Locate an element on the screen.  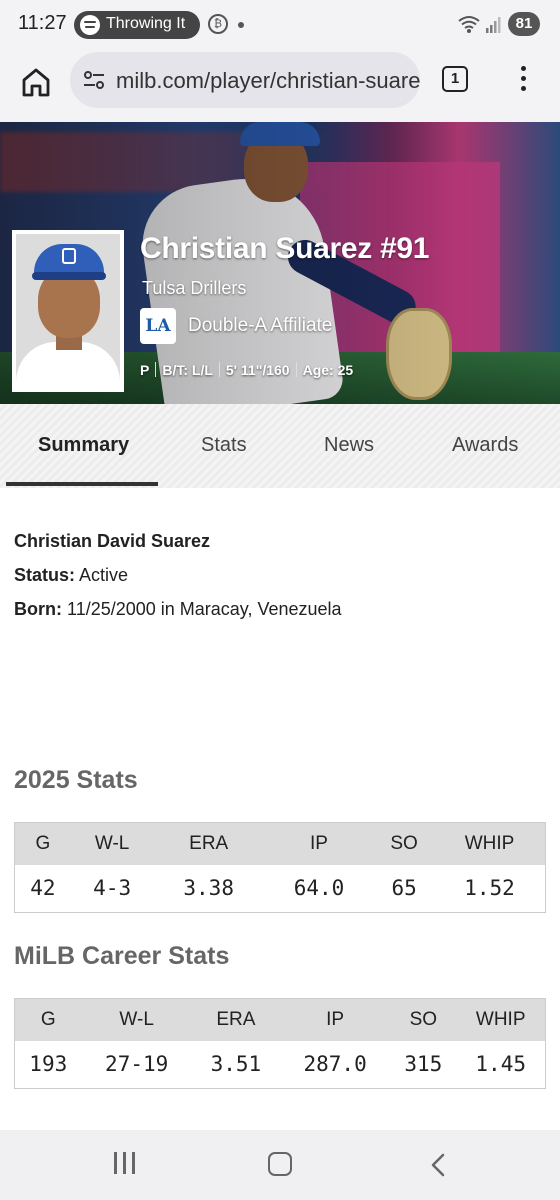
tab-stats: Stats is located at coordinates (224, 445).